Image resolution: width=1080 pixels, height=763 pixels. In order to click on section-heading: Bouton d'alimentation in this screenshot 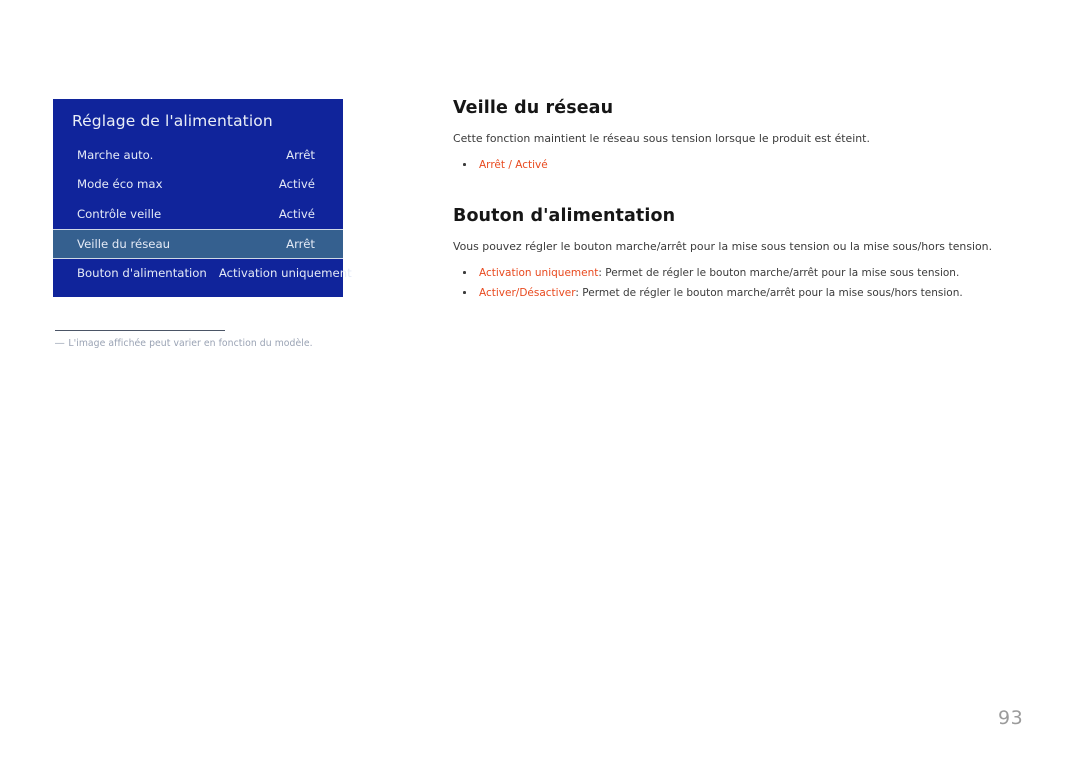, I will do `click(564, 215)`.